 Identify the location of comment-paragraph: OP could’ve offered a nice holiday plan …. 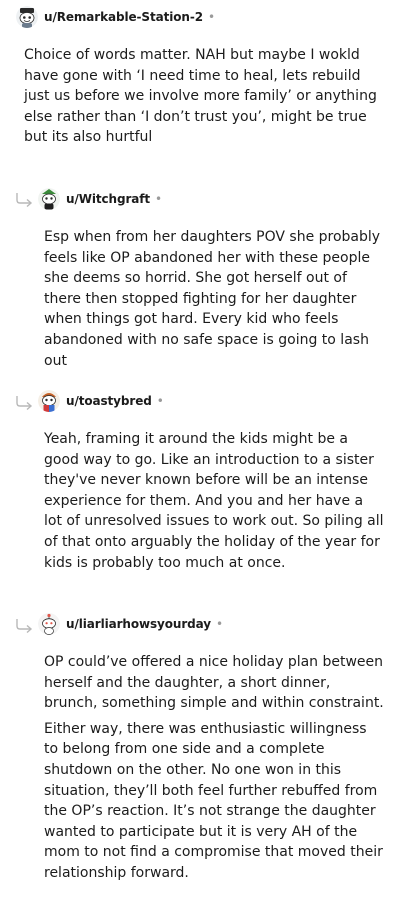
(214, 683).